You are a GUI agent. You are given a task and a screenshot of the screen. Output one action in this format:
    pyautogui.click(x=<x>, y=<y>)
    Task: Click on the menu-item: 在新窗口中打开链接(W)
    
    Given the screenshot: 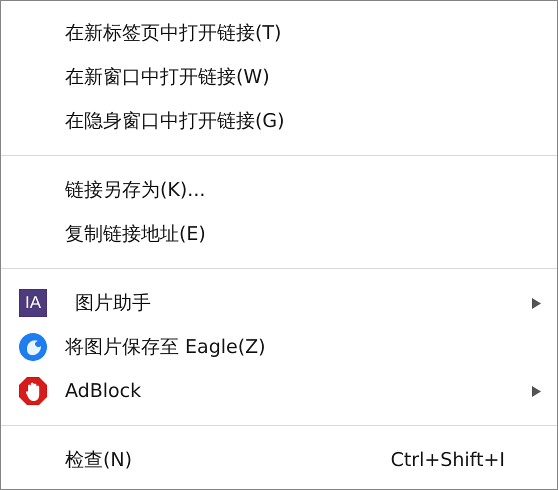 What is the action you would take?
    pyautogui.click(x=279, y=77)
    